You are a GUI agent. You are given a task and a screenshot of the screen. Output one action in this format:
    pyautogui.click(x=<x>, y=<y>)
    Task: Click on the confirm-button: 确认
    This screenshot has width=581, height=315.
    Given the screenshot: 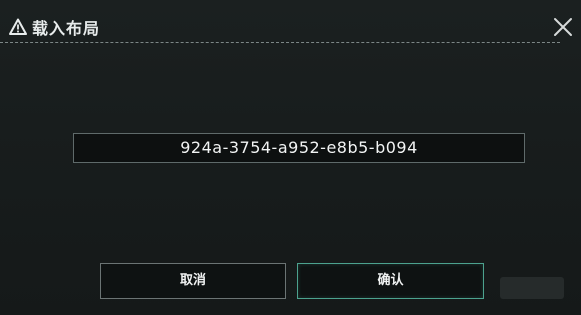 What is the action you would take?
    pyautogui.click(x=390, y=281)
    